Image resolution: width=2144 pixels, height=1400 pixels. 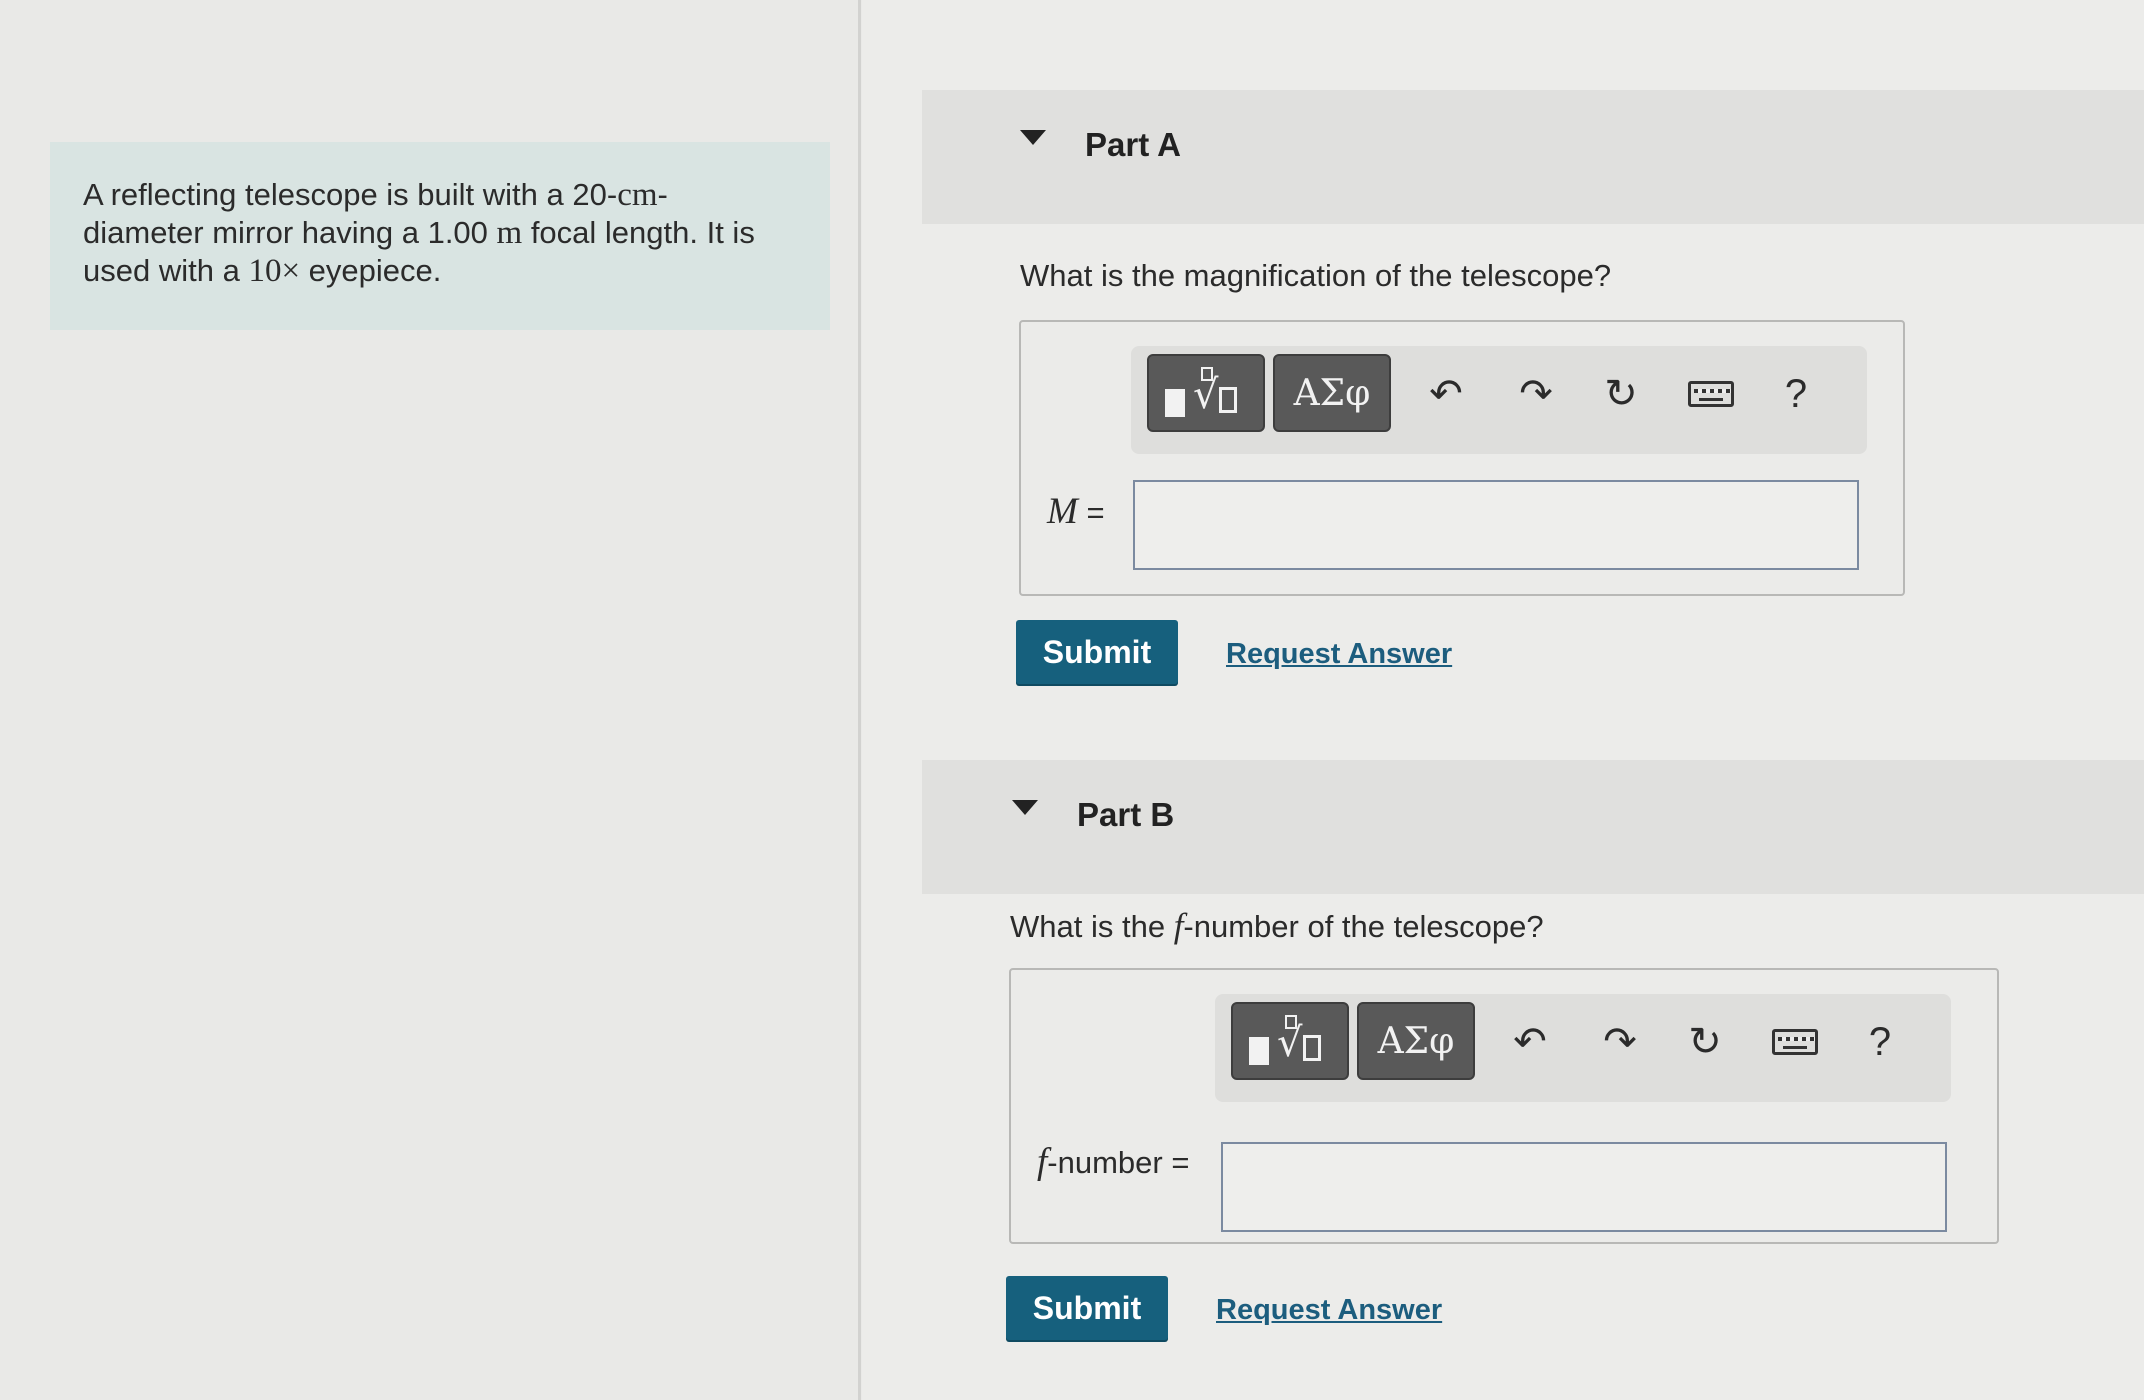 What do you see at coordinates (1092, 926) in the screenshot?
I see `part-b-question-start: What is the` at bounding box center [1092, 926].